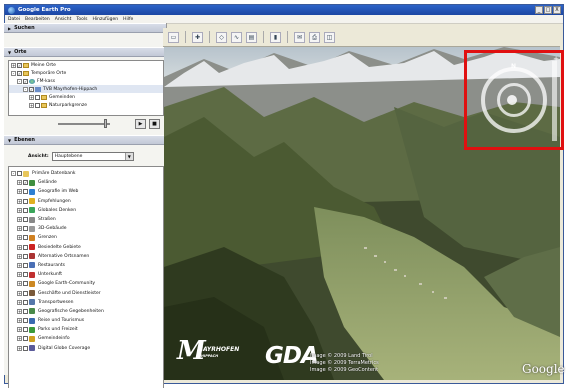 The width and height of the screenshot is (566, 388). Describe the element at coordinates (86, 274) in the screenshot. I see `layers-tree-item: + Unterkunft` at that location.